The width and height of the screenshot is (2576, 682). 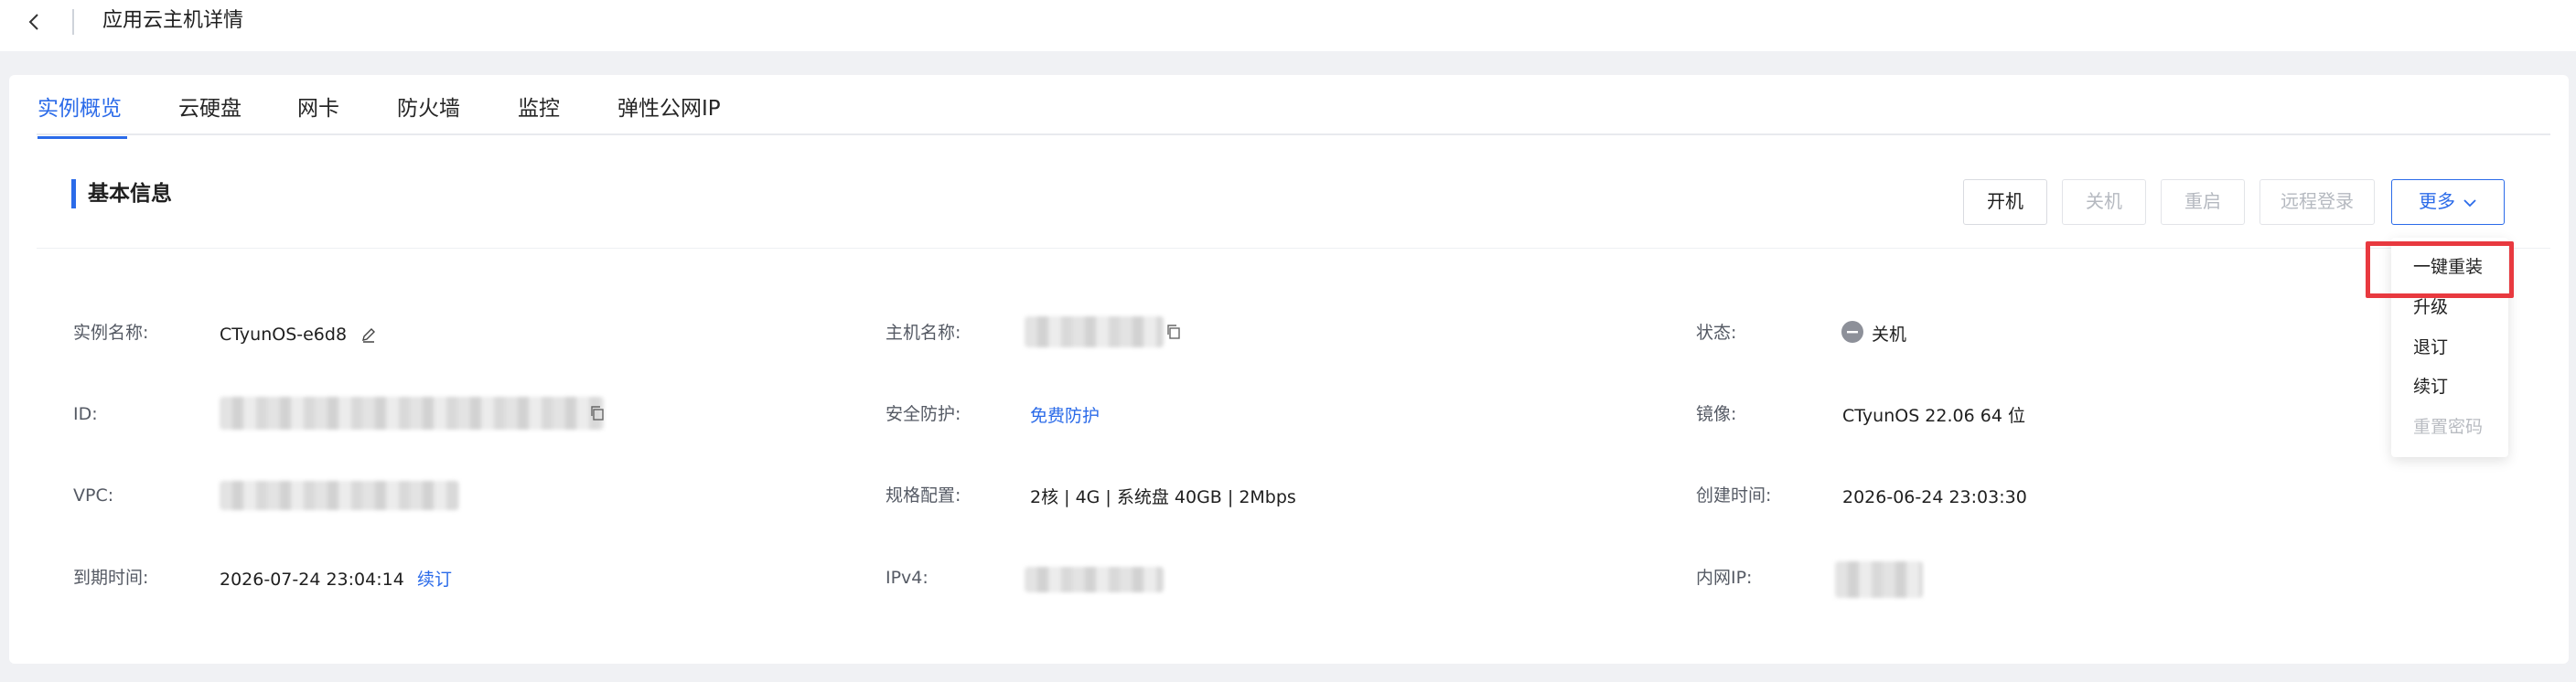 What do you see at coordinates (1294, 248) in the screenshot?
I see `section-divider` at bounding box center [1294, 248].